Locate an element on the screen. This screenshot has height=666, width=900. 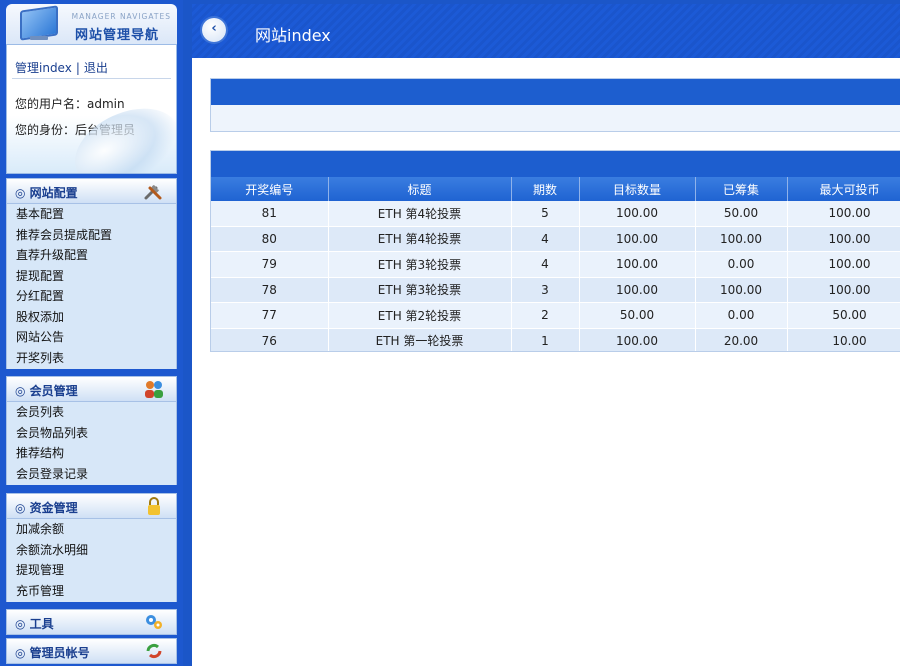
menu-item-dividend-config: 分红配置 is located at coordinates (91, 296).